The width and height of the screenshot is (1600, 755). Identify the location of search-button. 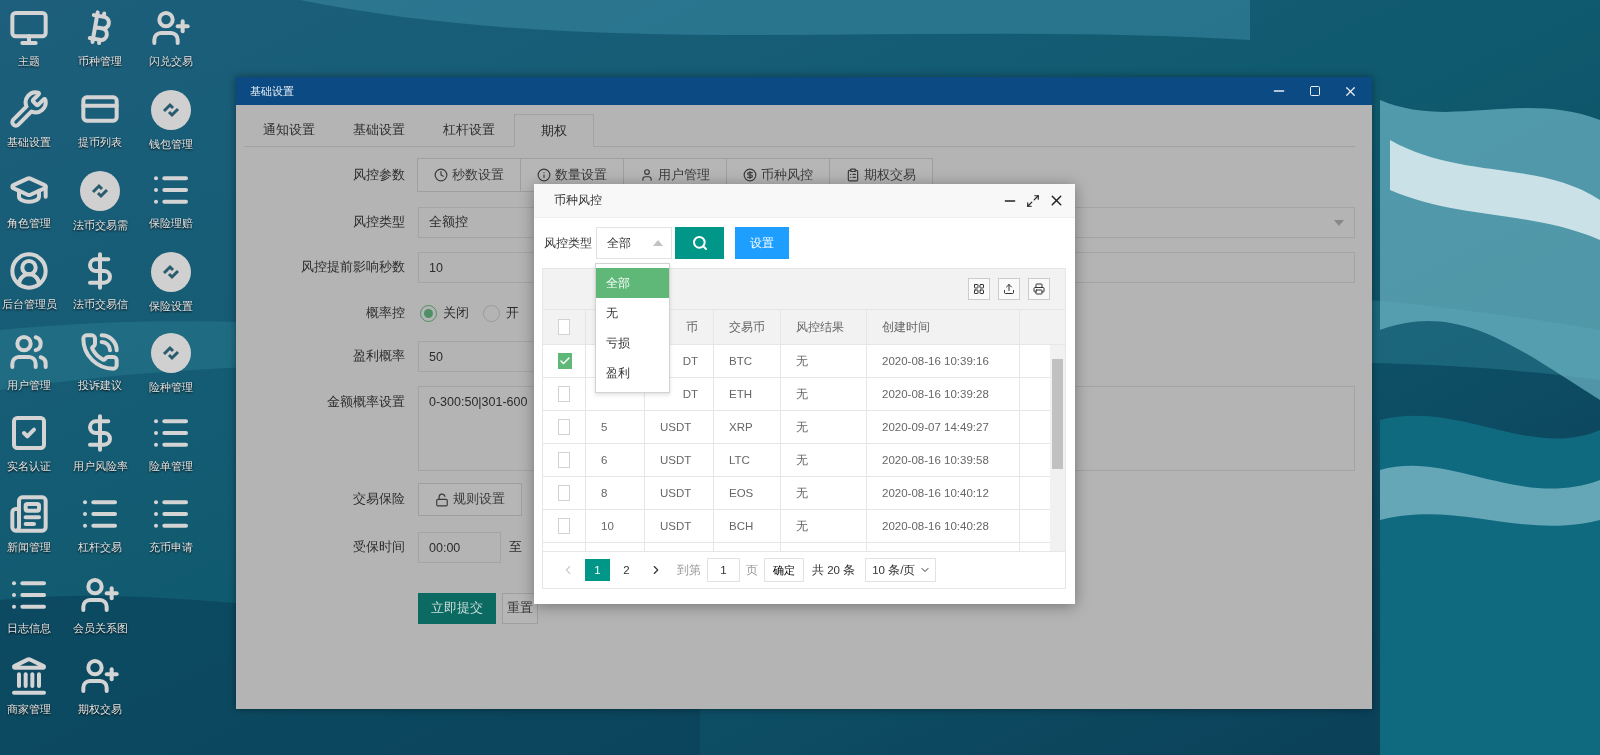
(699, 243).